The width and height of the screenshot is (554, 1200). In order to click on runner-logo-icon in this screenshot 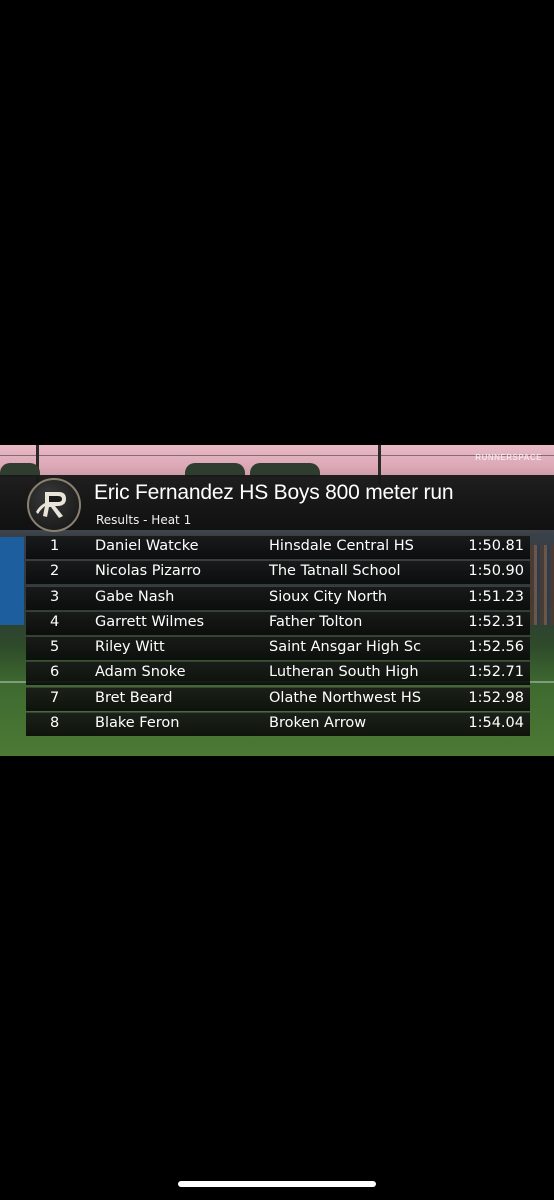, I will do `click(54, 505)`.